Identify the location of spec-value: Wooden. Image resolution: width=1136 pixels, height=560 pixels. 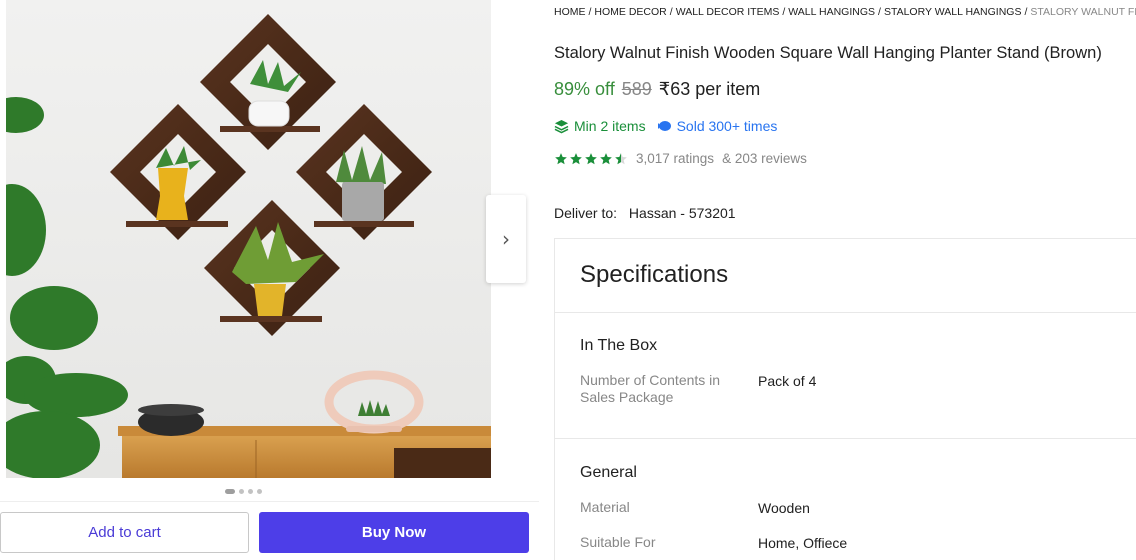
(784, 508).